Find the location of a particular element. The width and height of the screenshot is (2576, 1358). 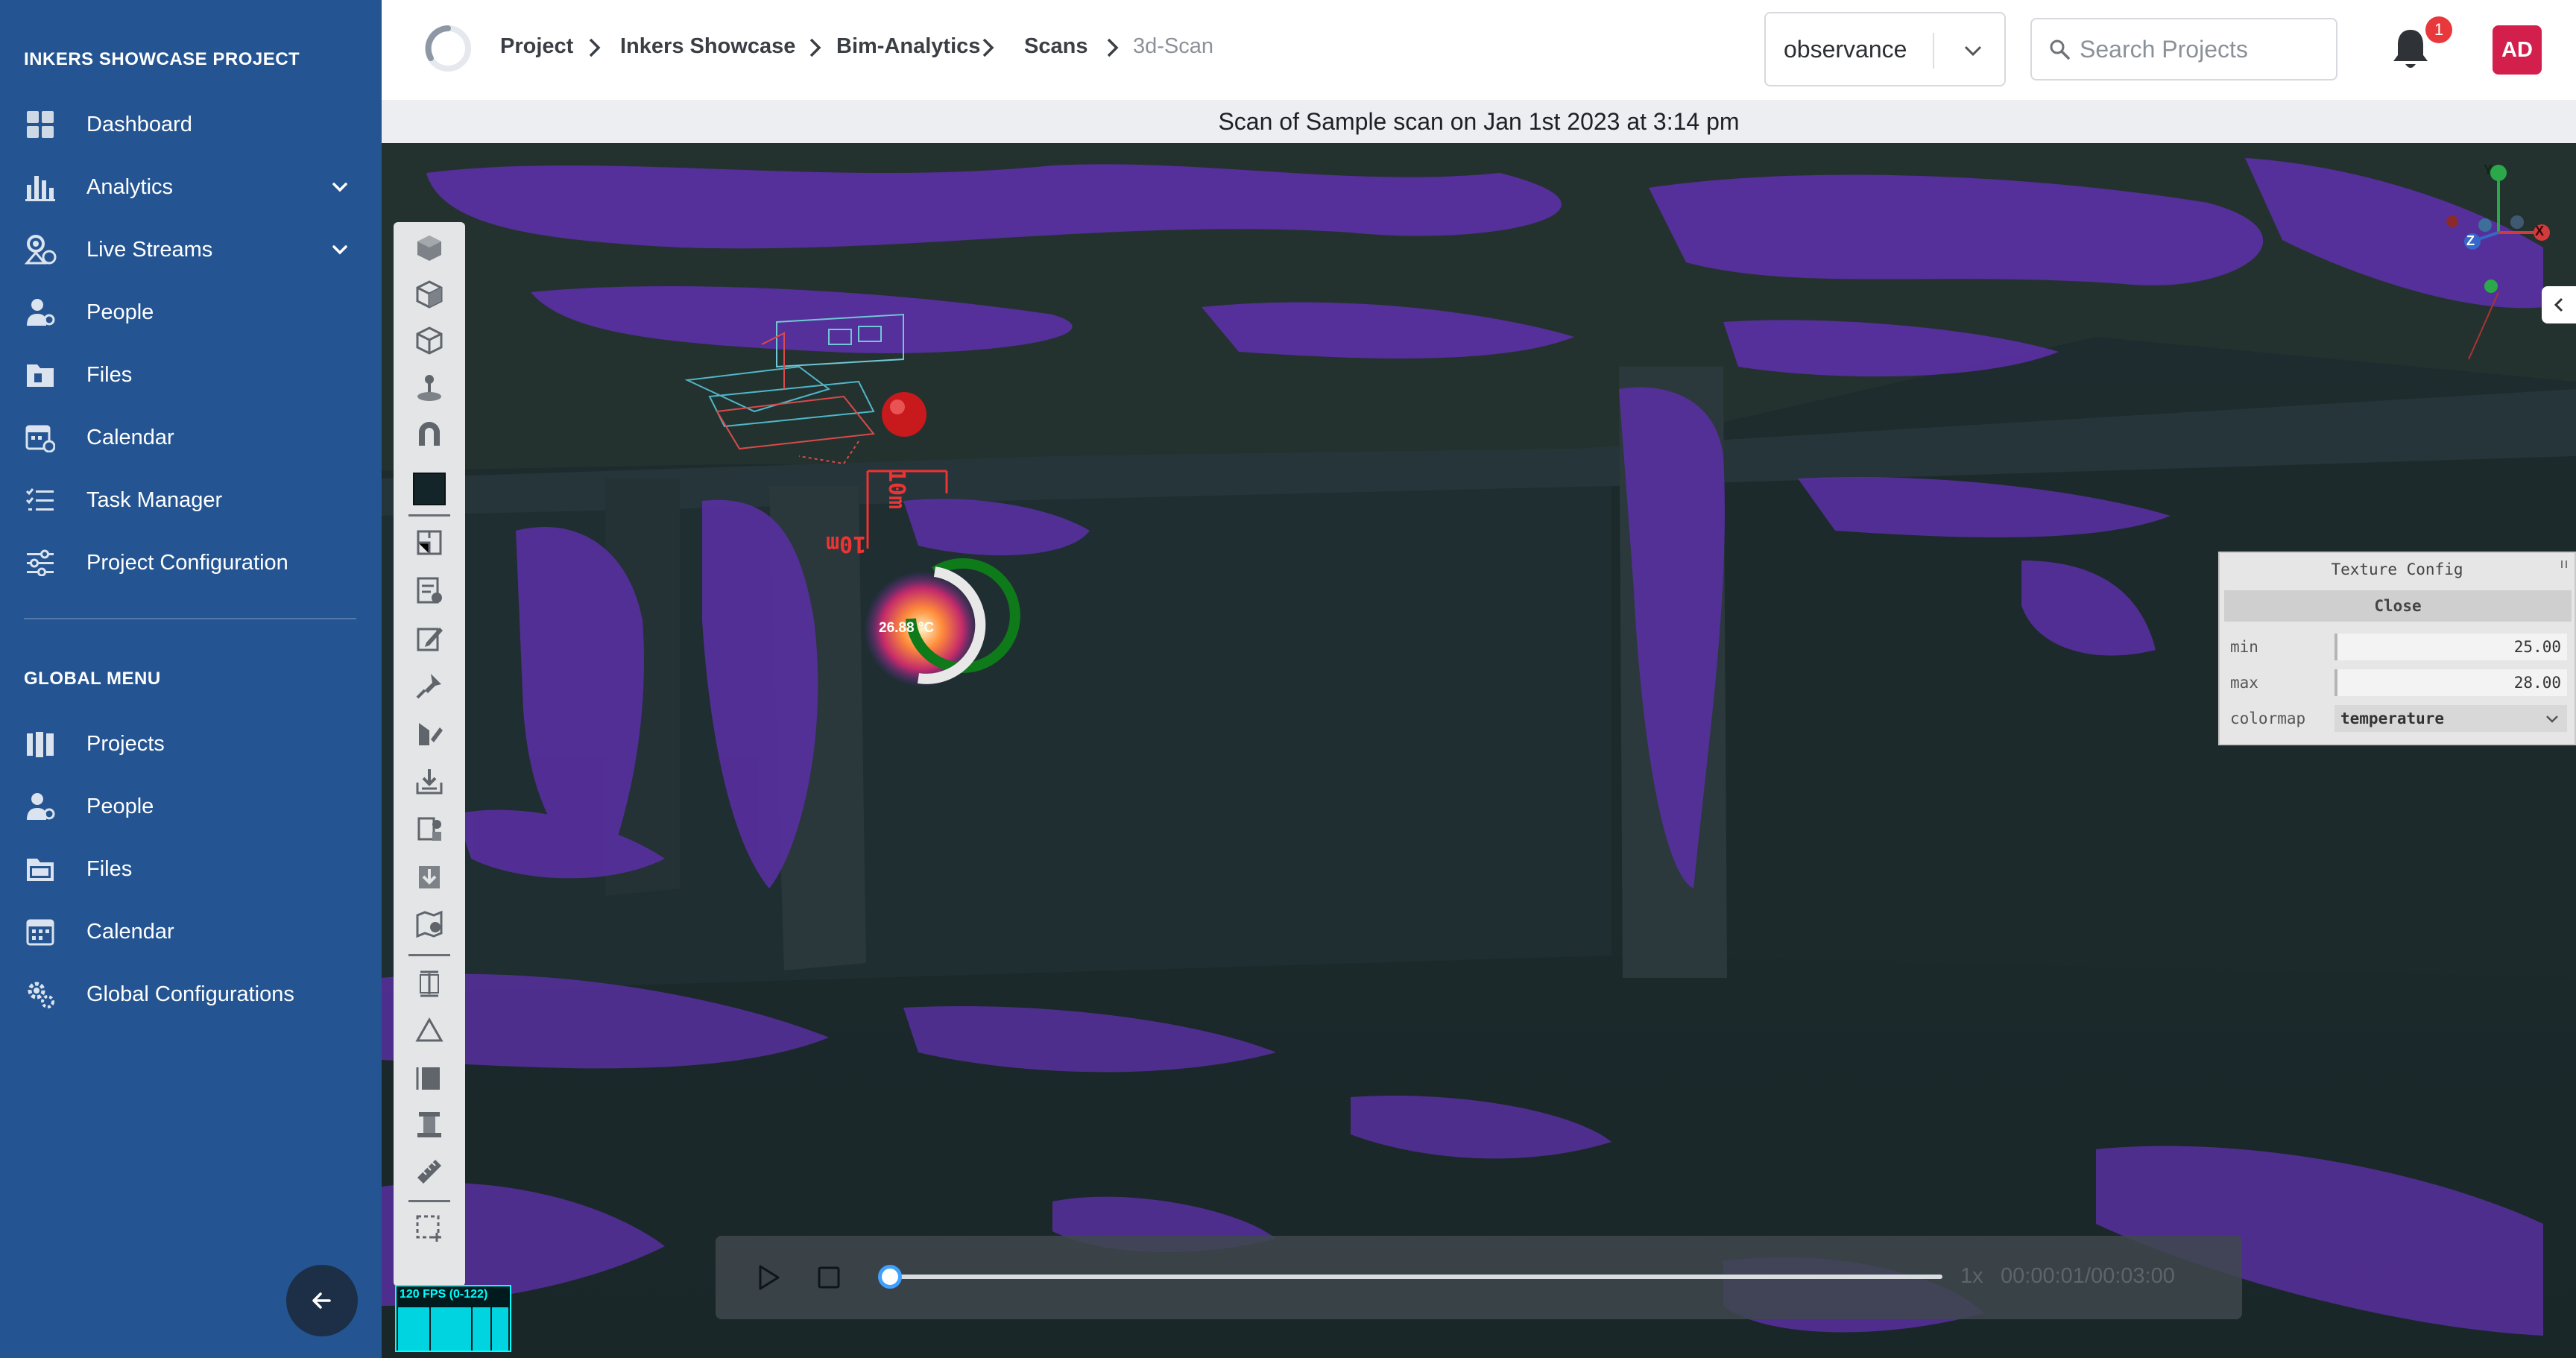

min-input: 25.00 is located at coordinates (2450, 647).